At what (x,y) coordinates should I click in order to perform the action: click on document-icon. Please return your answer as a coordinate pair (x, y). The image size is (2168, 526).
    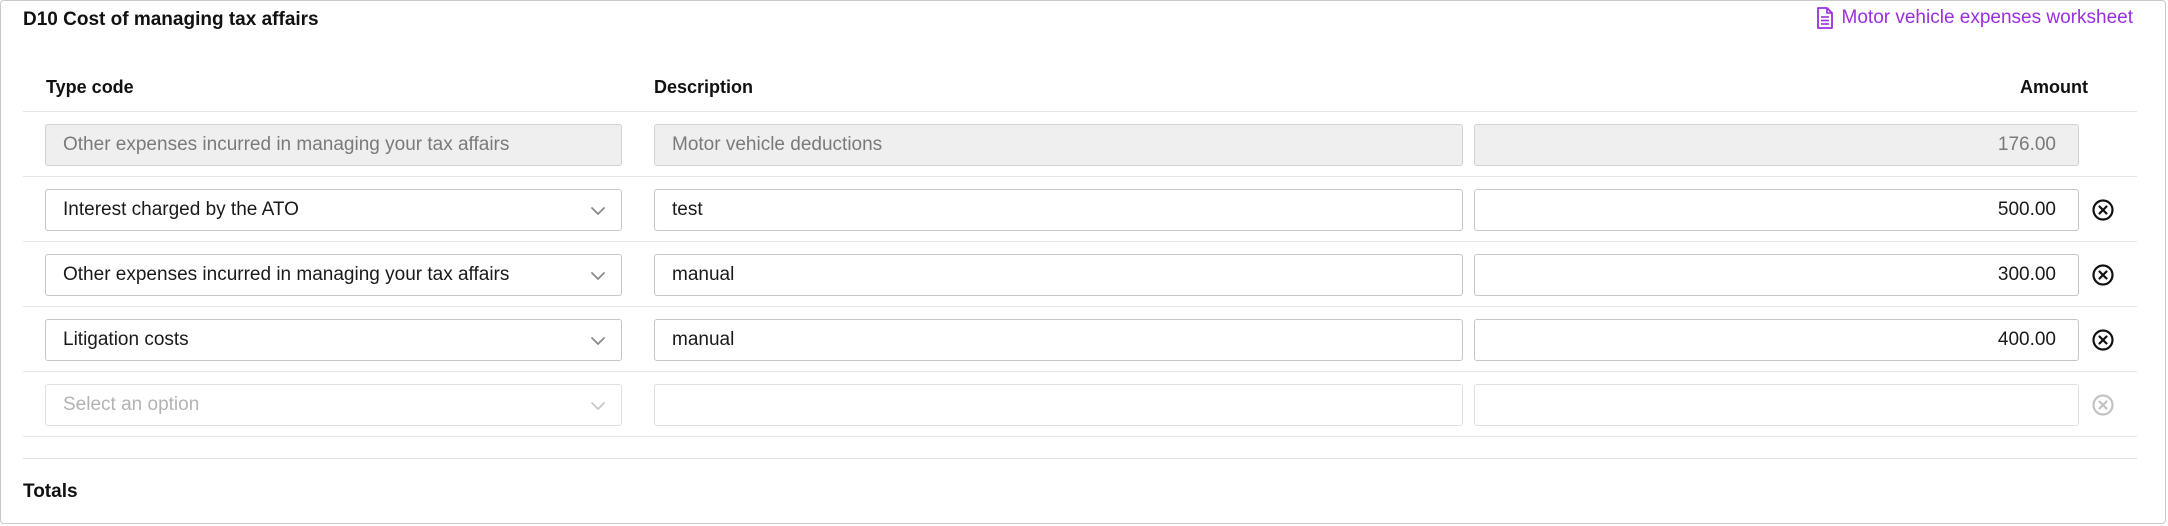
    Looking at the image, I should click on (1824, 18).